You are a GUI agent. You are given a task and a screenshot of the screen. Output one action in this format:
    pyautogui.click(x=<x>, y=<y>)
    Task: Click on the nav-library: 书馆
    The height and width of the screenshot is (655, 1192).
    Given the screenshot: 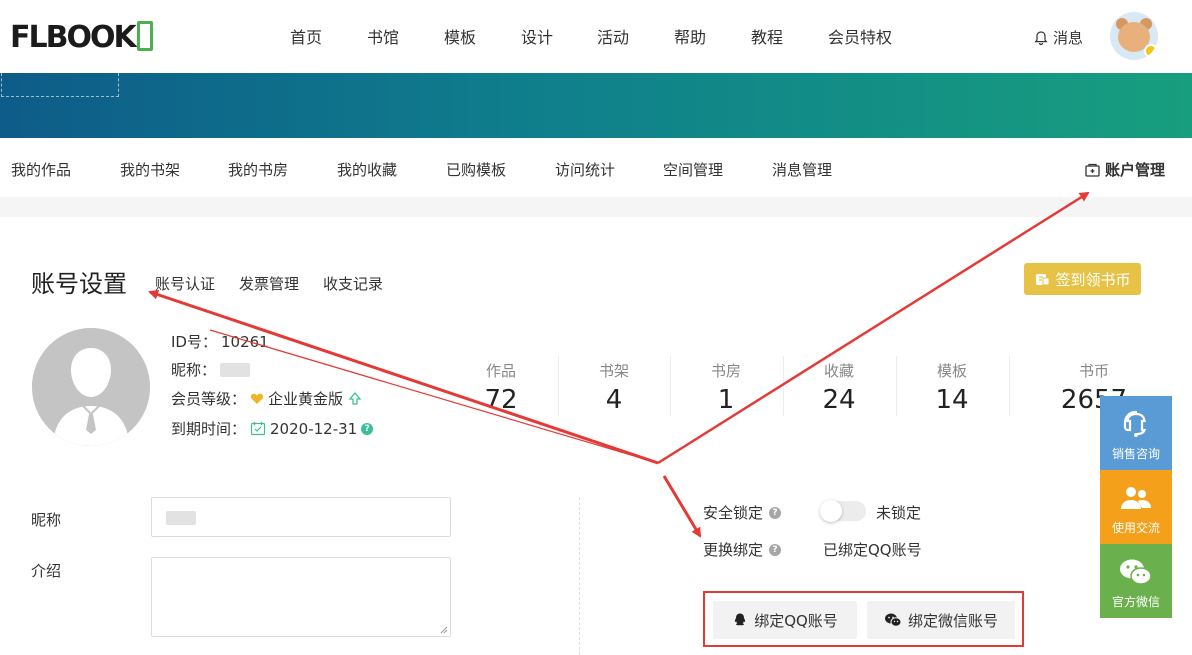 What is the action you would take?
    pyautogui.click(x=383, y=36)
    